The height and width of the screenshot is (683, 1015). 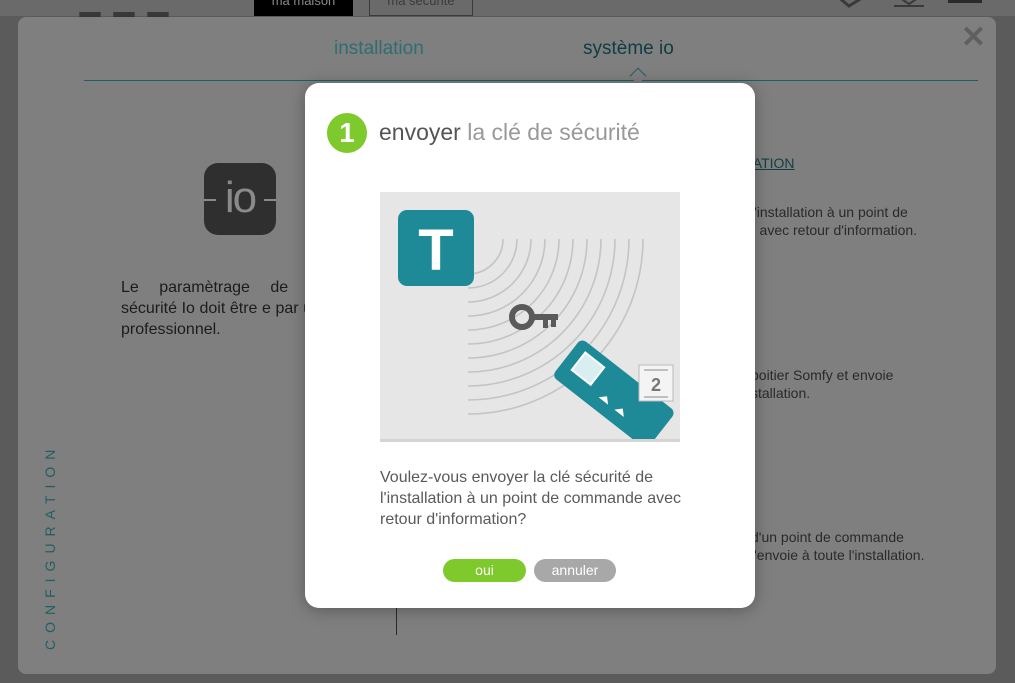 I want to click on active-tab-pointer, so click(x=638, y=76).